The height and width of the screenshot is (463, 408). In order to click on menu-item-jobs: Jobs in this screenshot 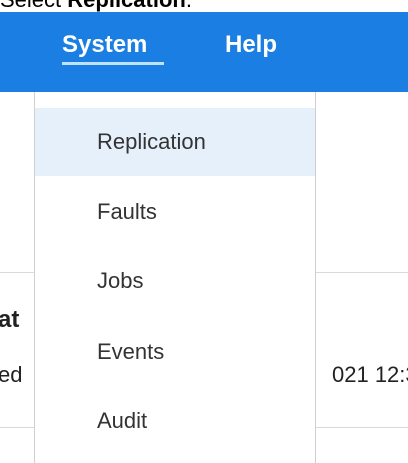, I will do `click(175, 281)`.